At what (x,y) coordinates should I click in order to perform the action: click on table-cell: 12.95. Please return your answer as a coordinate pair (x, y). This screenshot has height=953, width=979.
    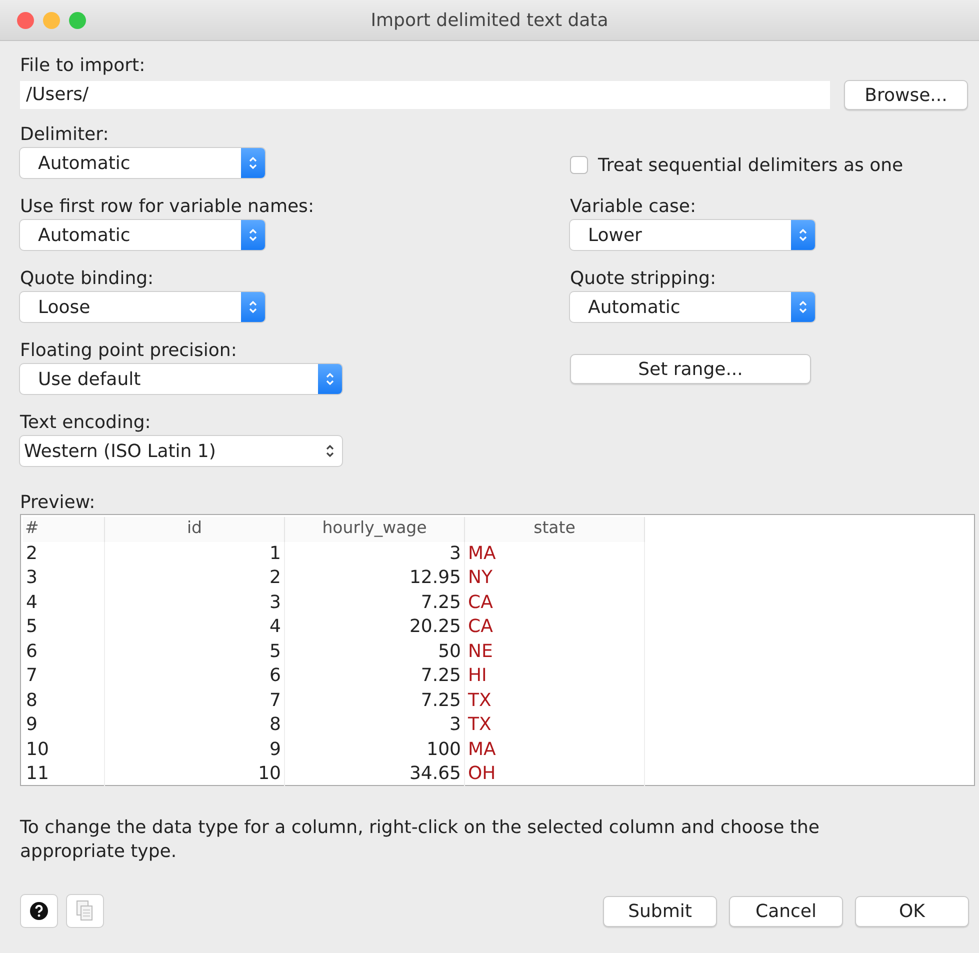
    Looking at the image, I should click on (375, 578).